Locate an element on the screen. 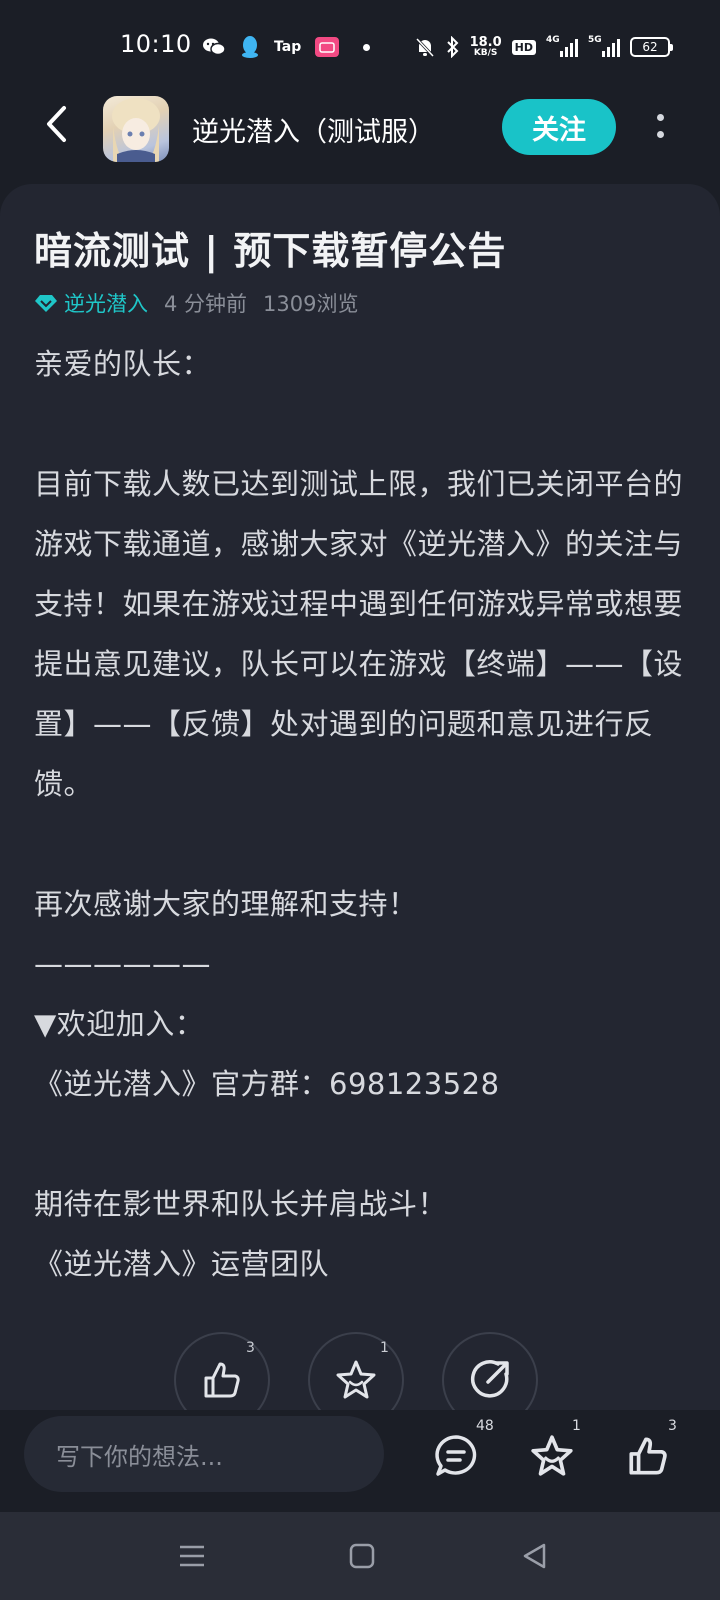 The image size is (720, 1600). comment-count: 48 is located at coordinates (485, 1426).